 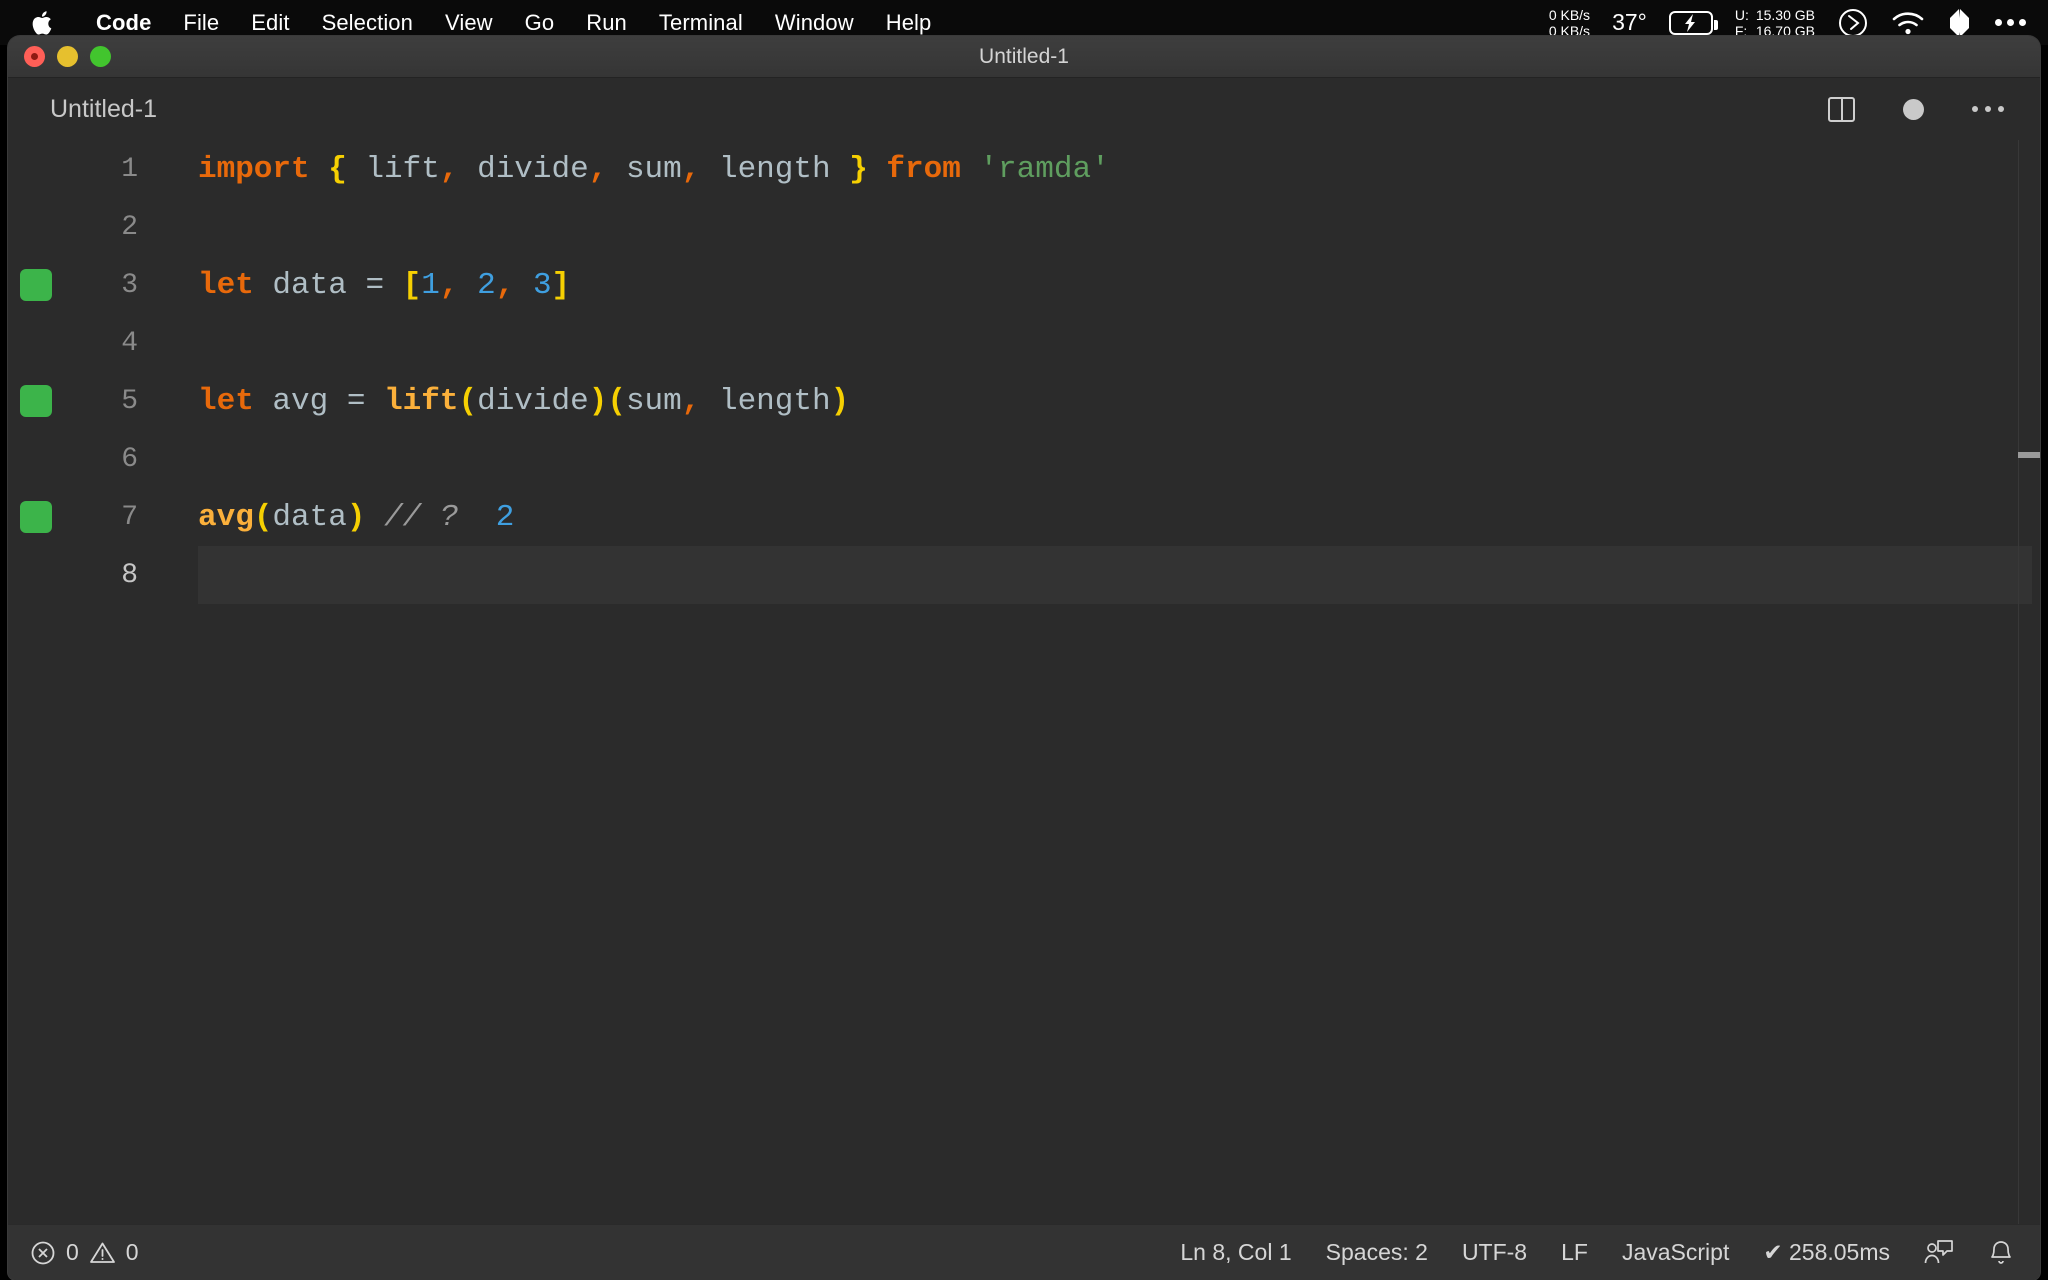 I want to click on line-number: 6, so click(x=129, y=459).